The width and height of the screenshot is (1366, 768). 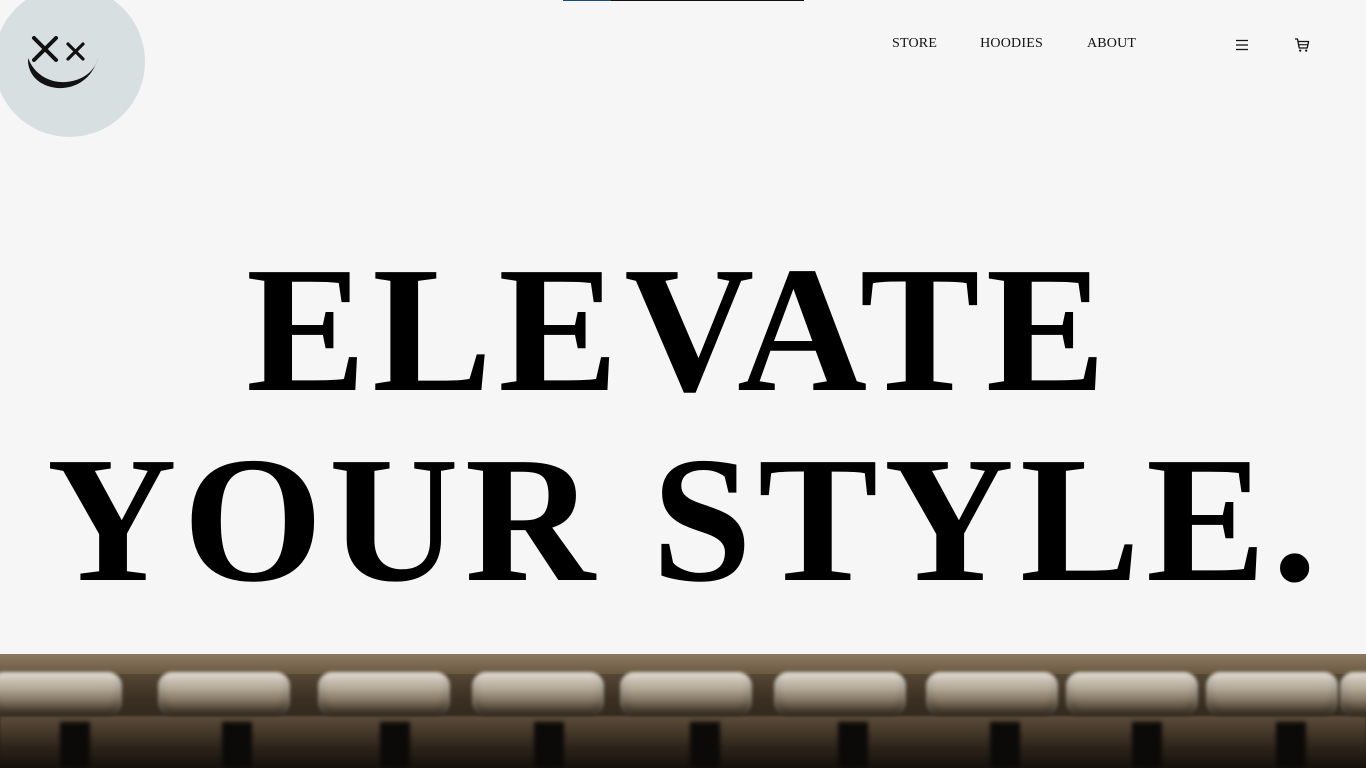 What do you see at coordinates (683, 711) in the screenshot?
I see `hero-chain-image` at bounding box center [683, 711].